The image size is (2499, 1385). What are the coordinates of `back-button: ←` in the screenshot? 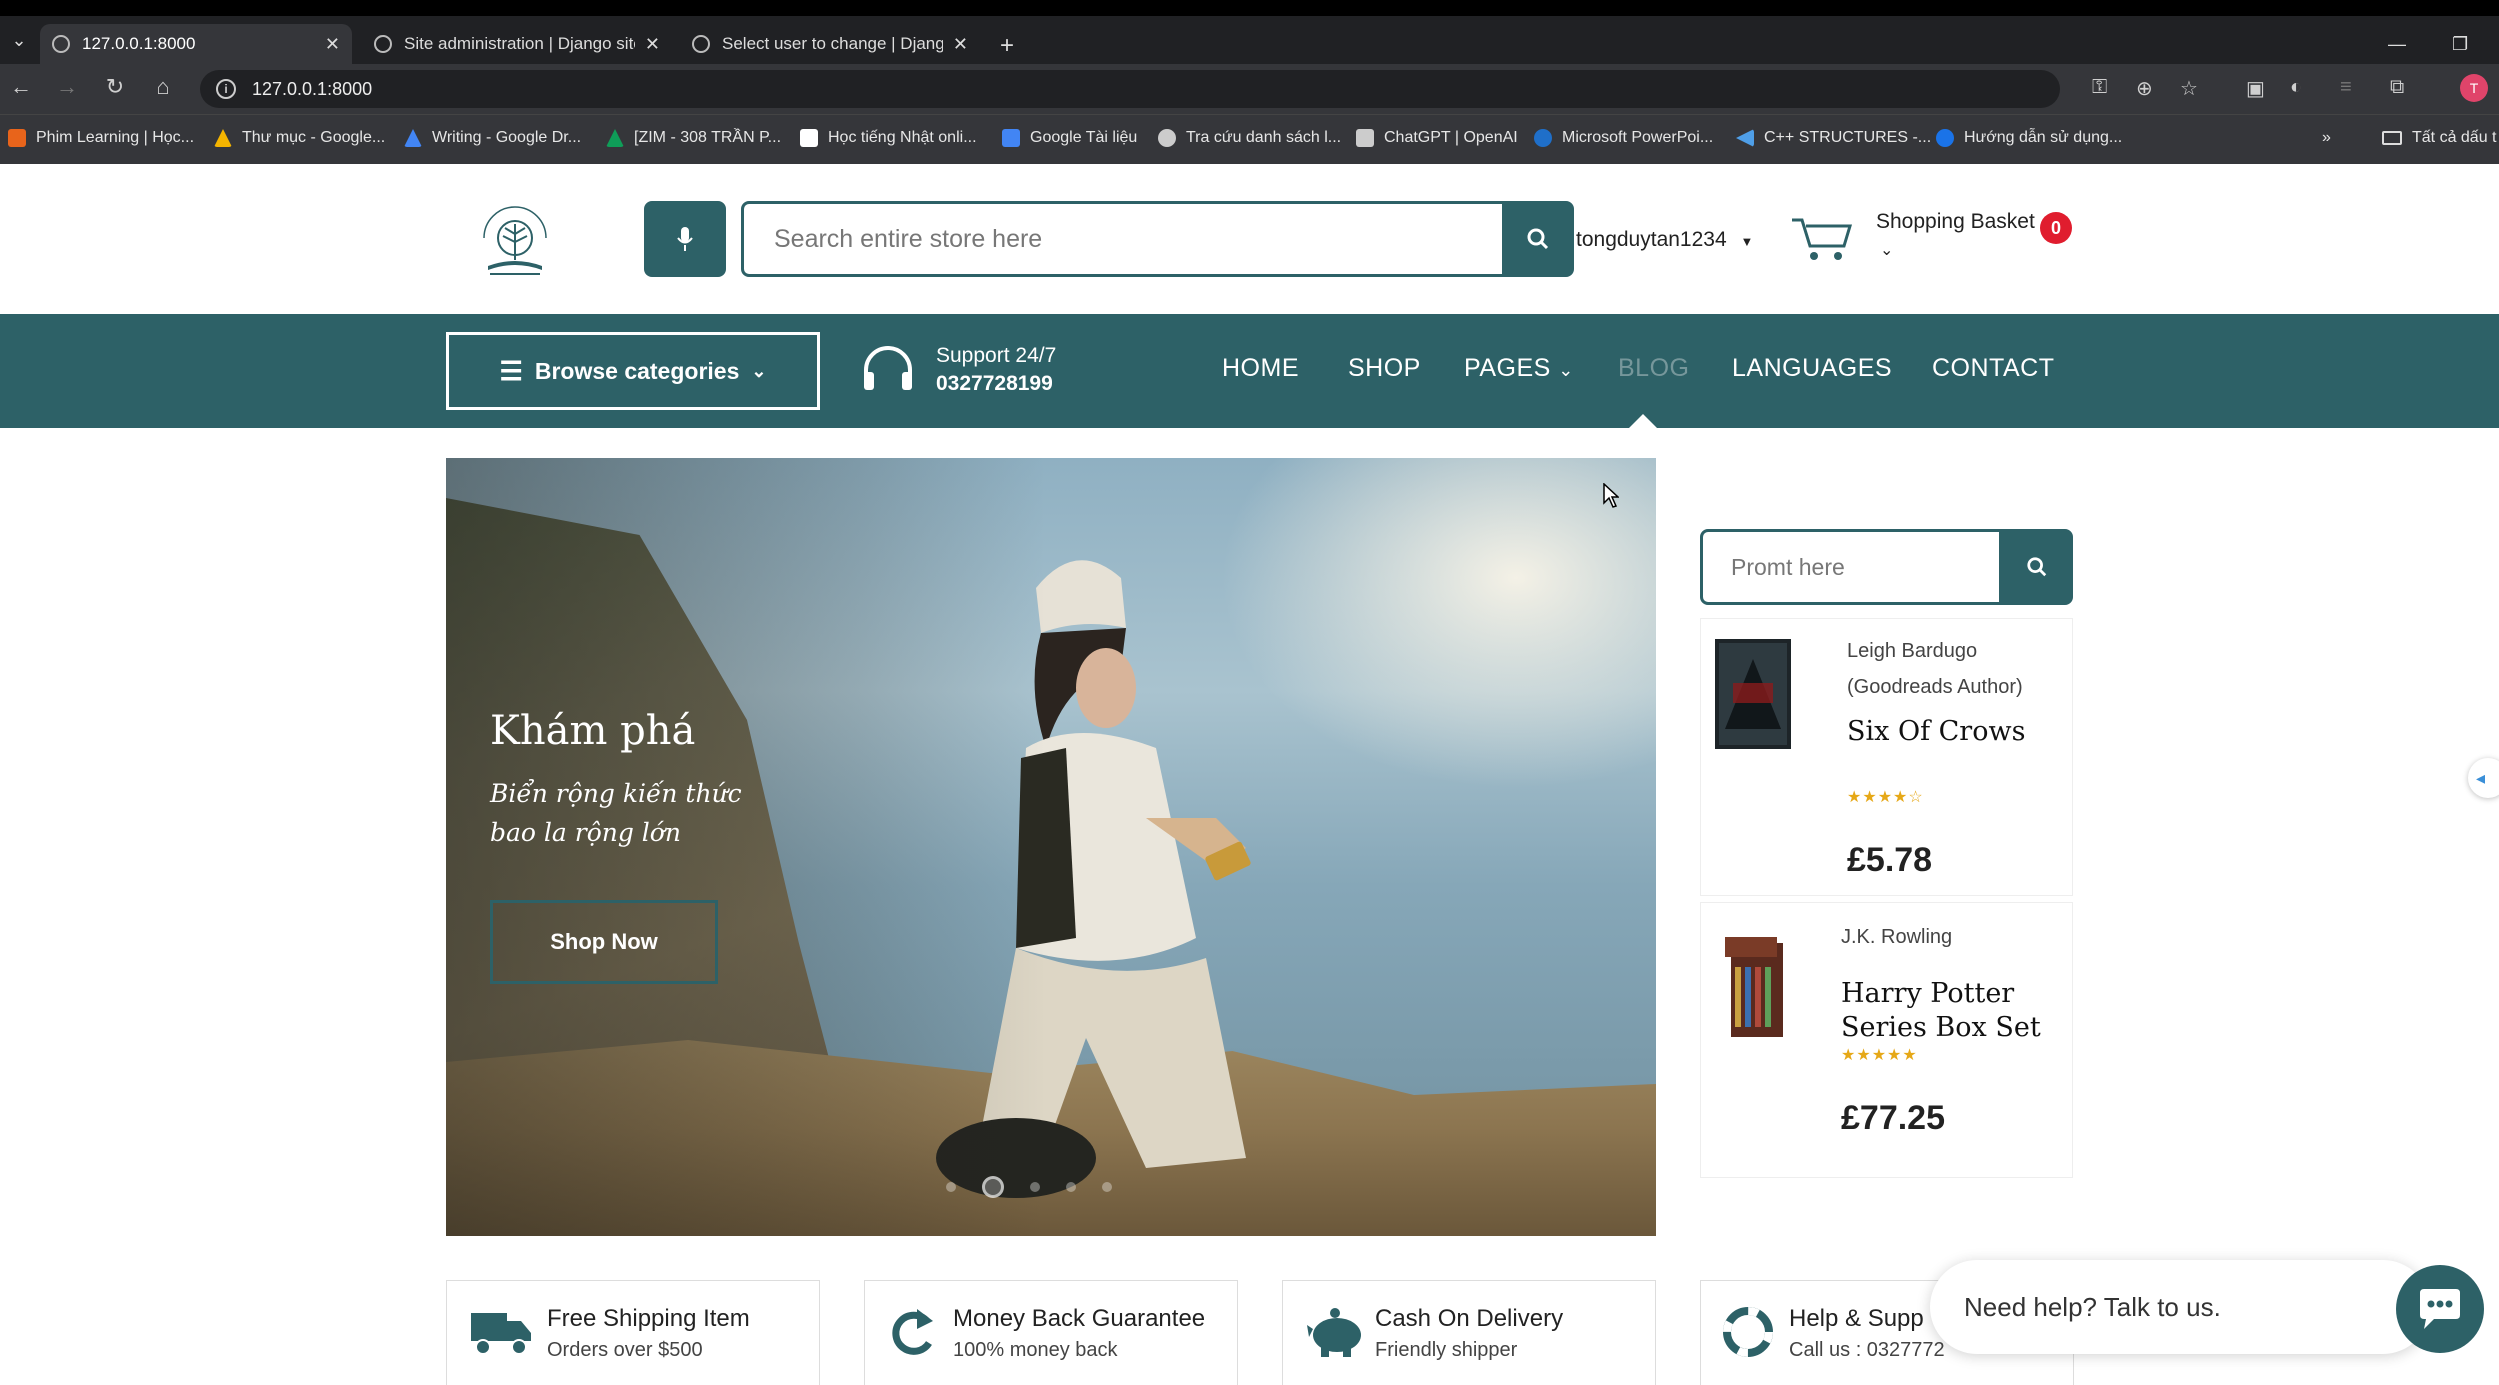 It's located at (21, 87).